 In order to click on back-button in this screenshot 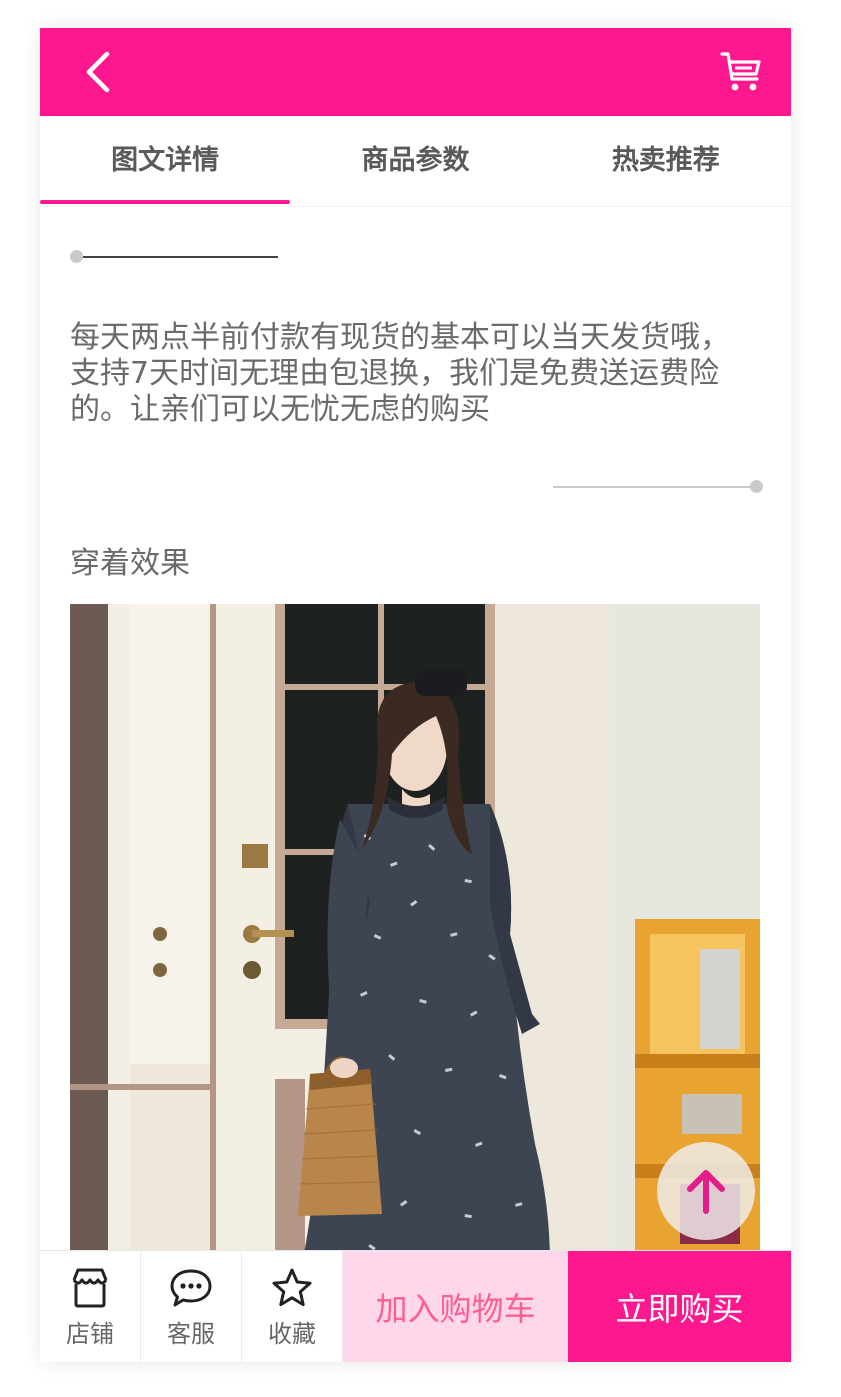, I will do `click(98, 72)`.